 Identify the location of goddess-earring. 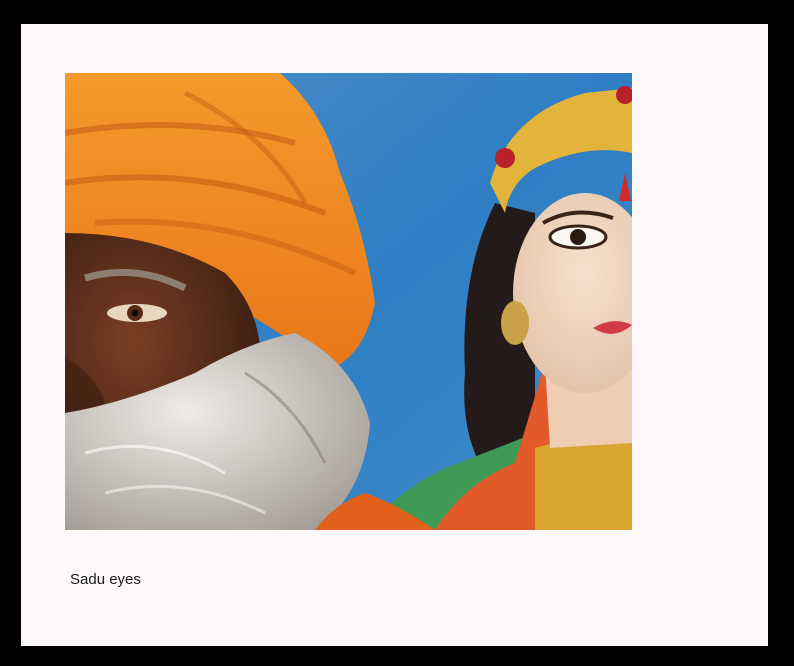
(515, 323).